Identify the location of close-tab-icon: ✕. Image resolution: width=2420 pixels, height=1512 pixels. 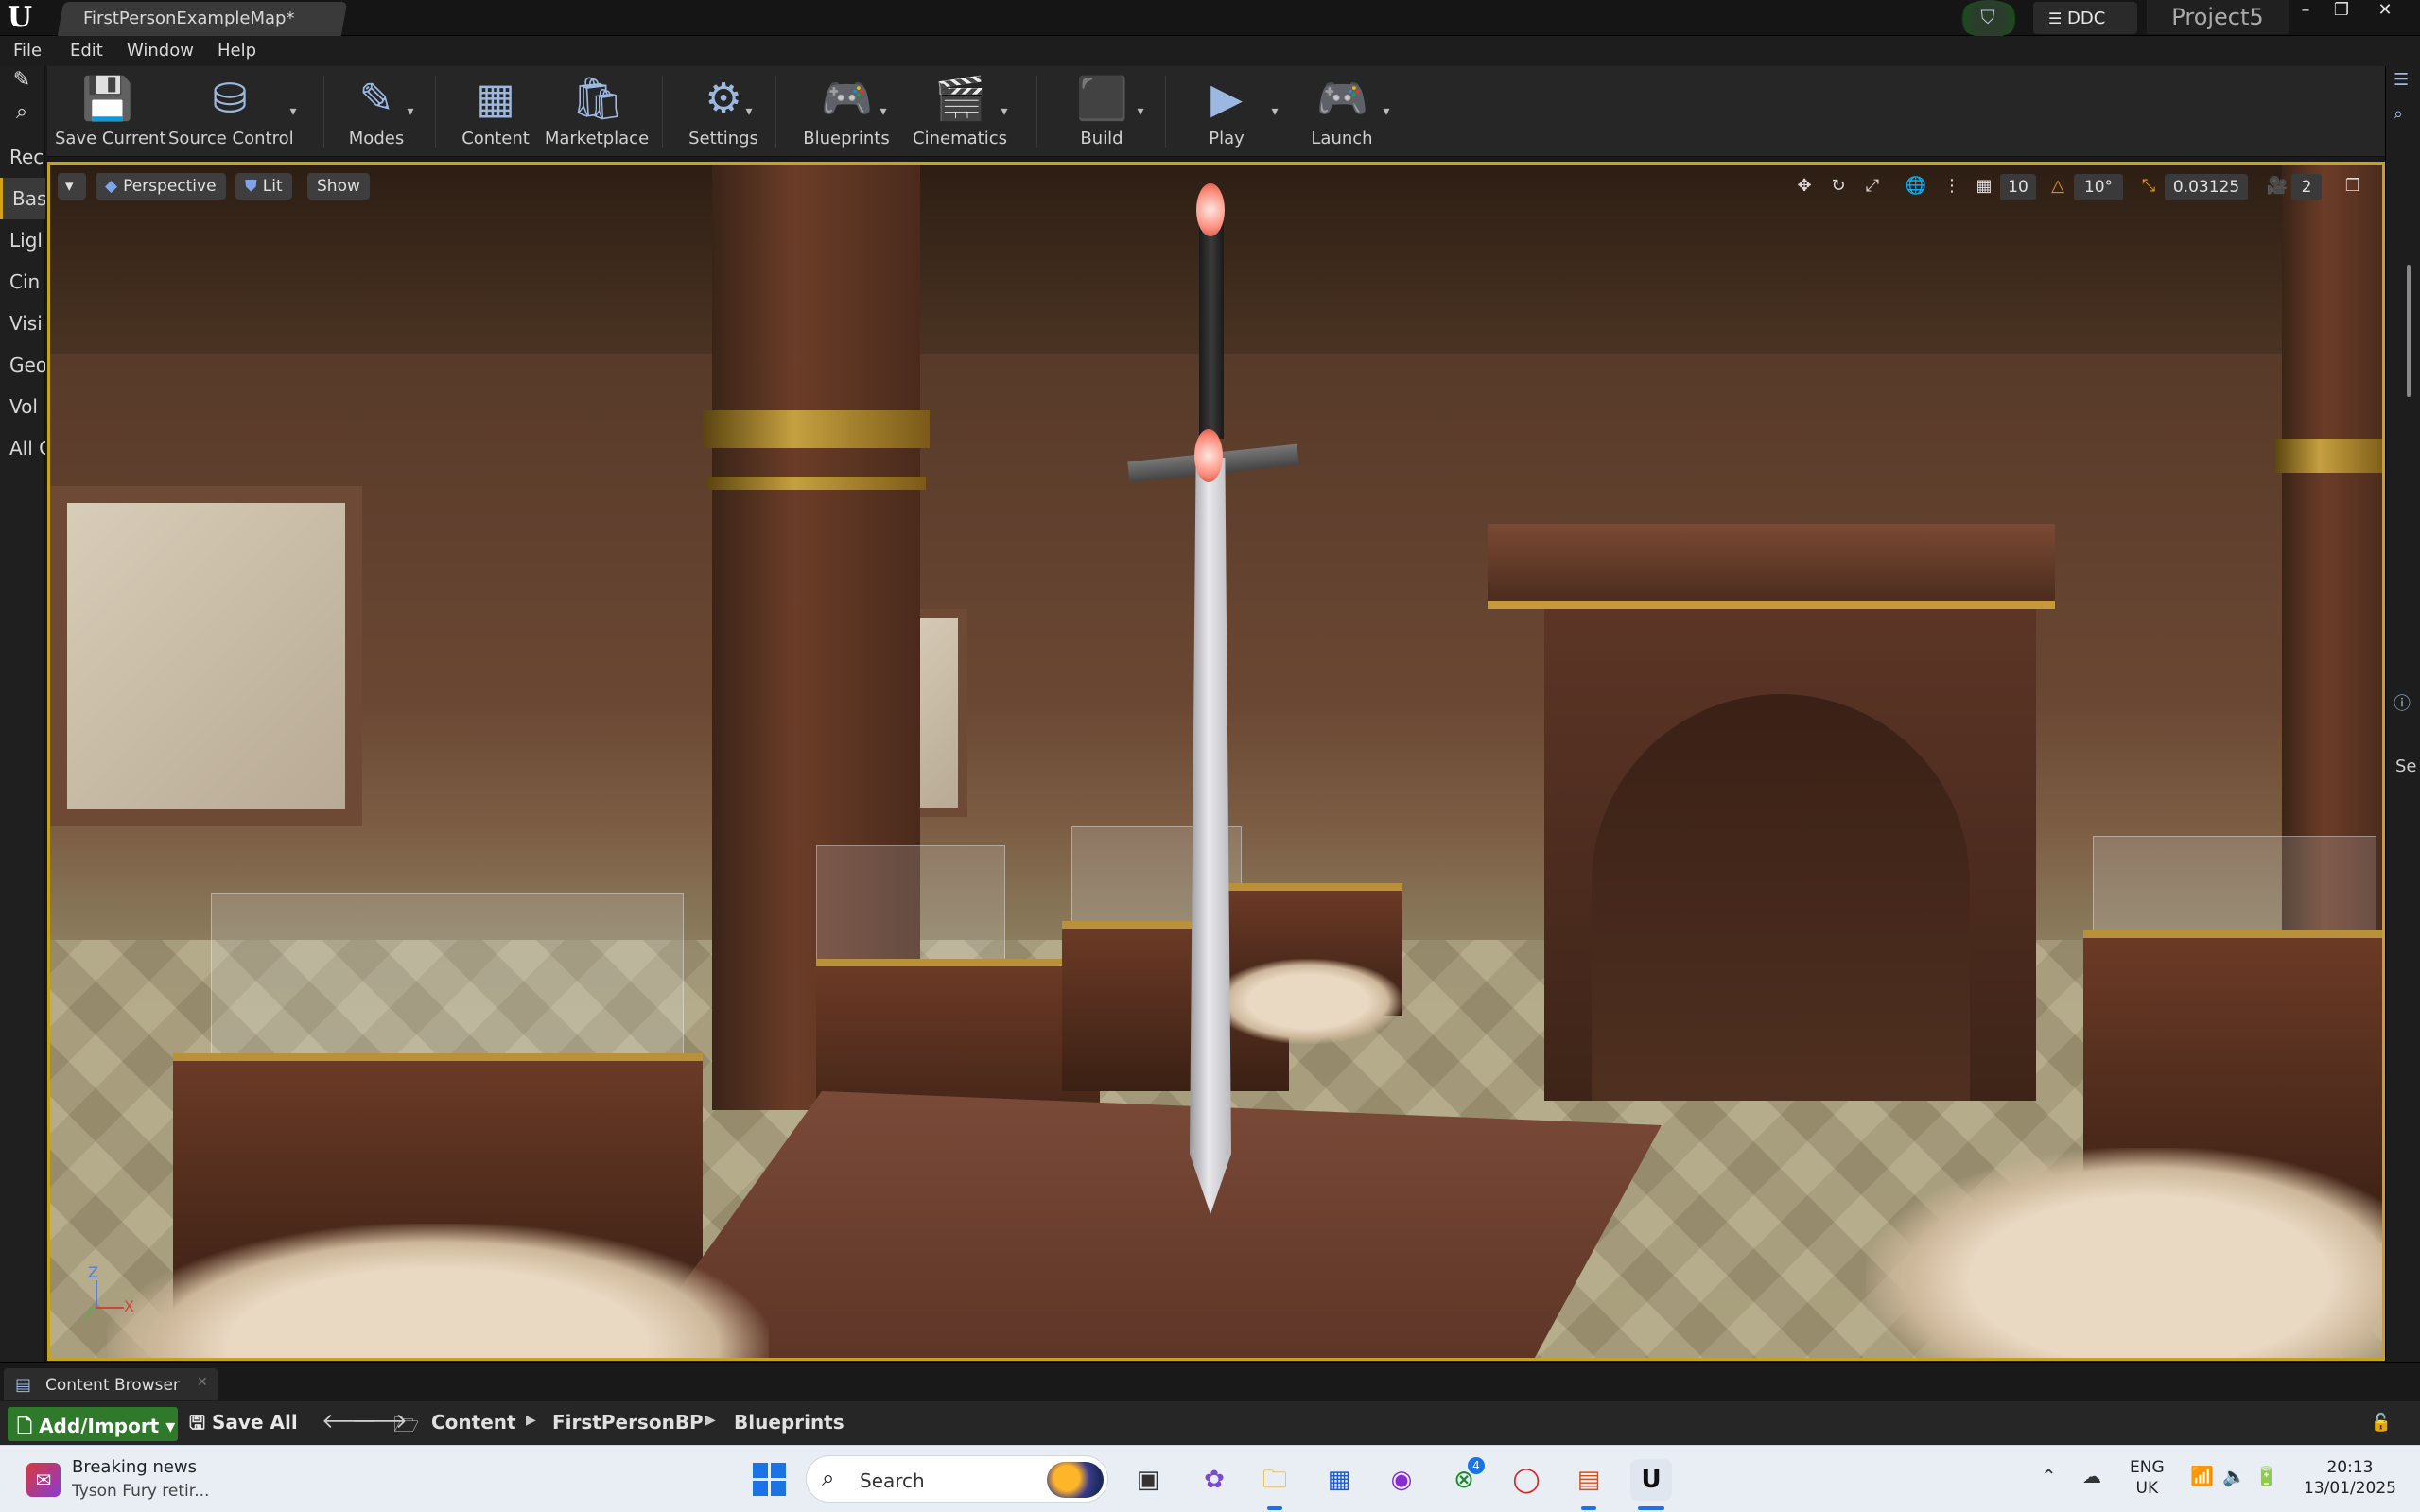
(203, 1382).